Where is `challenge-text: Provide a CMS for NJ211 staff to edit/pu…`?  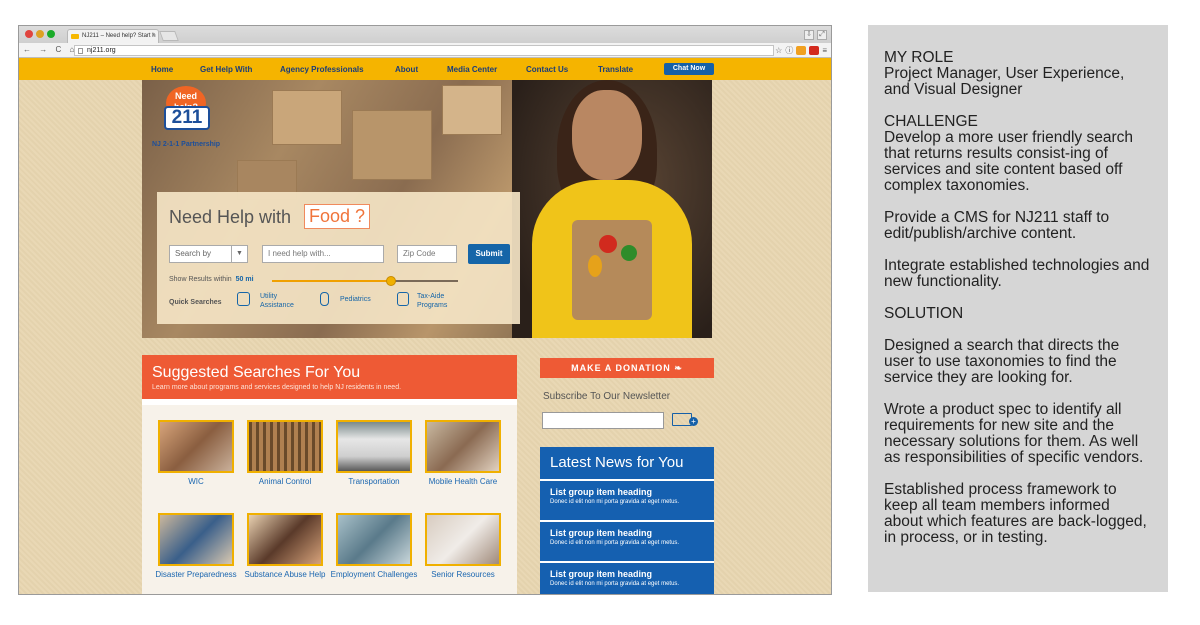
challenge-text: Provide a CMS for NJ211 staff to edit/pu… is located at coordinates (997, 225).